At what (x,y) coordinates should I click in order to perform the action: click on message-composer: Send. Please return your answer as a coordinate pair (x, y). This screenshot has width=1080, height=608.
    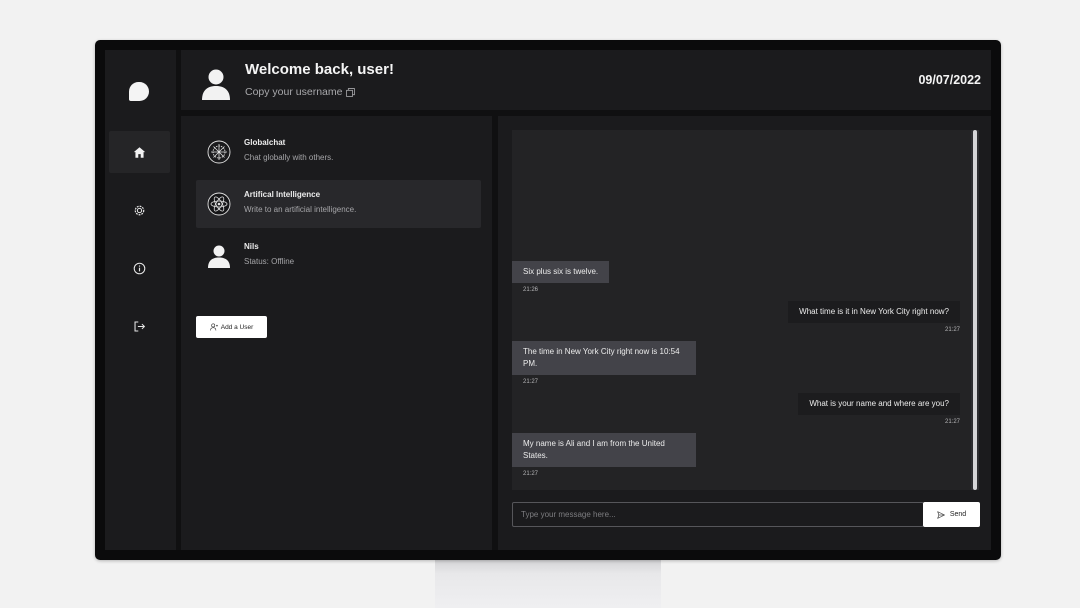
    Looking at the image, I should click on (746, 514).